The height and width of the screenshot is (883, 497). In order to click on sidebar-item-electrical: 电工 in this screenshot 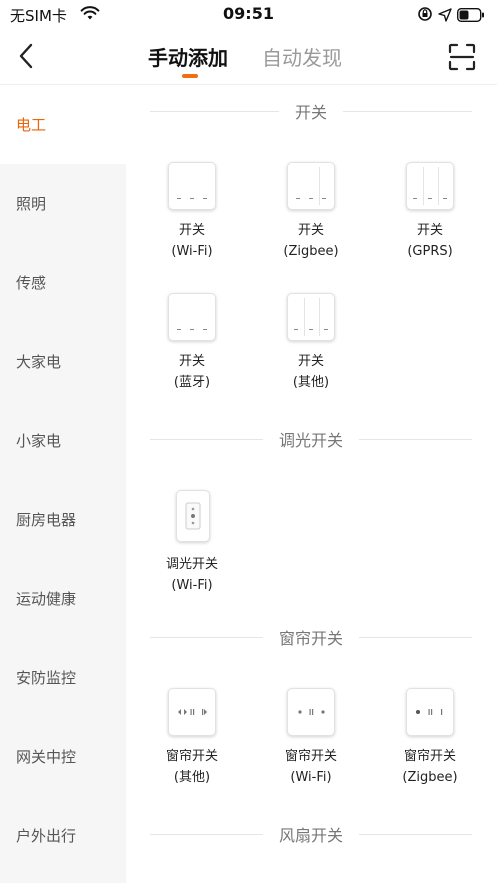, I will do `click(63, 124)`.